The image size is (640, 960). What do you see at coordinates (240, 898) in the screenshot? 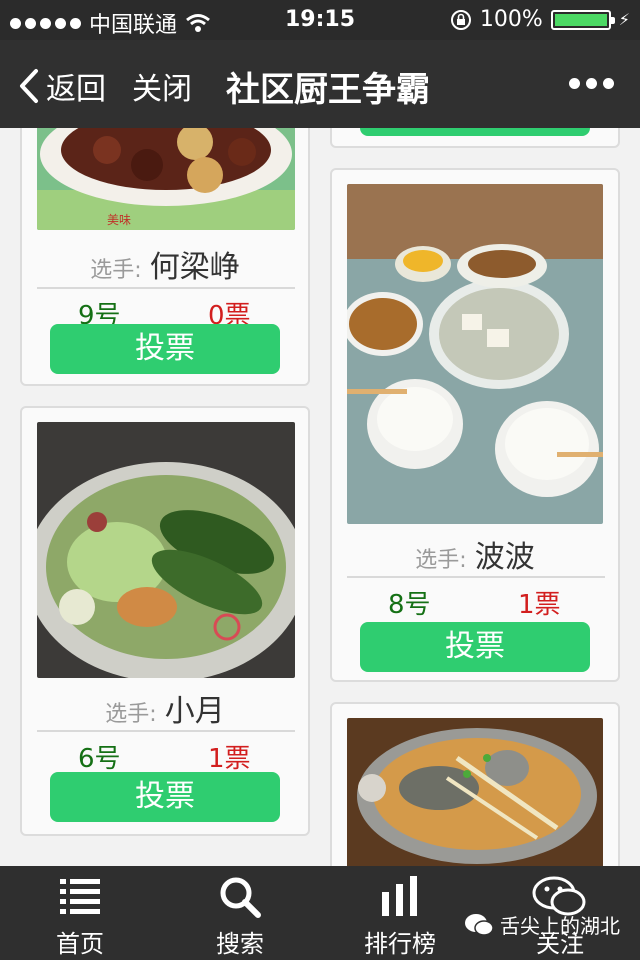
I see `search-icon` at bounding box center [240, 898].